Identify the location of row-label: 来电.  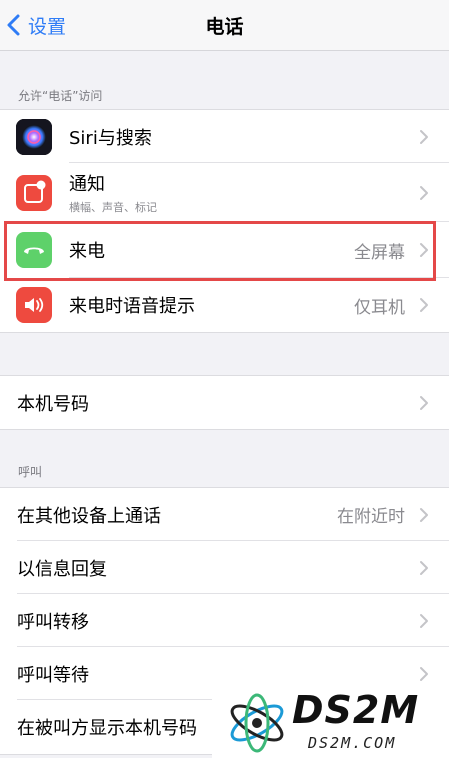
(87, 251).